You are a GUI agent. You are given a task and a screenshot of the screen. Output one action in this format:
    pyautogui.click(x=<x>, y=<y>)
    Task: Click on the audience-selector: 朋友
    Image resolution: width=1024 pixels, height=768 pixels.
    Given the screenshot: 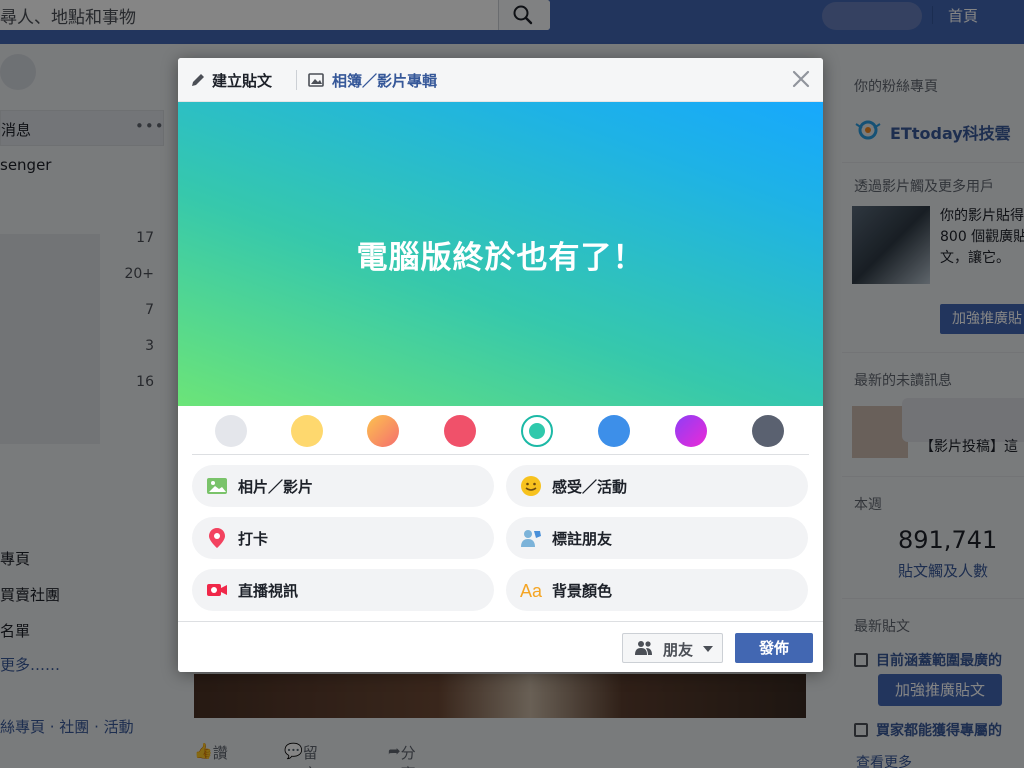 What is the action you would take?
    pyautogui.click(x=672, y=648)
    